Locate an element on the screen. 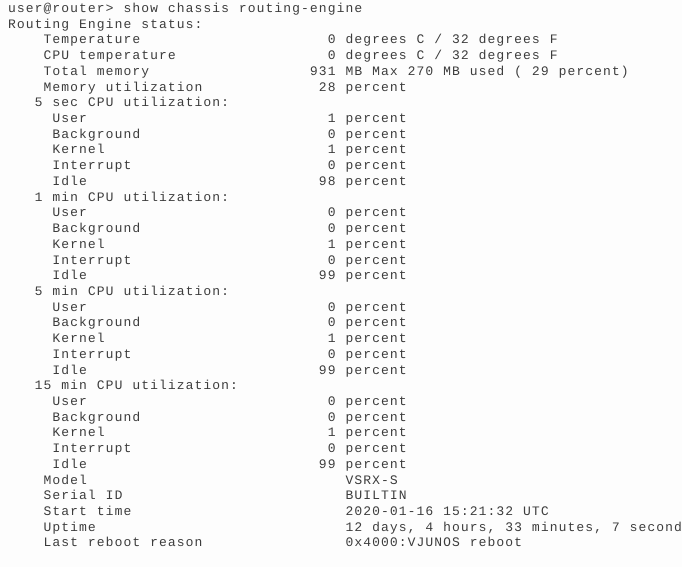 This screenshot has width=682, height=567. cpu-row-0-background: Background 0 percent is located at coordinates (208, 134).